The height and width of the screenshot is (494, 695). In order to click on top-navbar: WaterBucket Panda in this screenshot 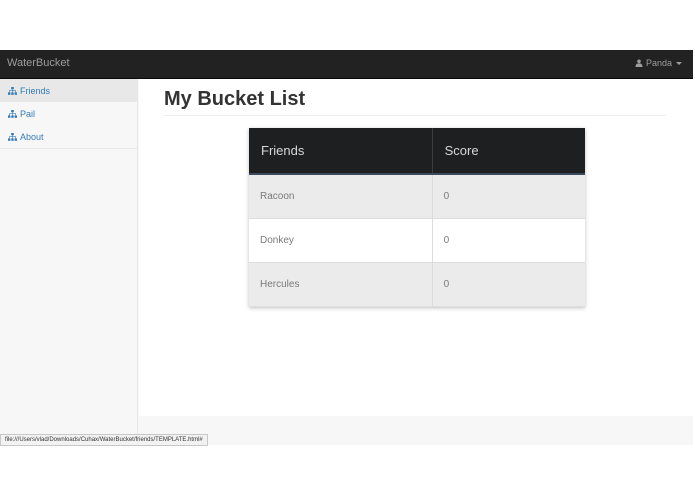, I will do `click(346, 64)`.